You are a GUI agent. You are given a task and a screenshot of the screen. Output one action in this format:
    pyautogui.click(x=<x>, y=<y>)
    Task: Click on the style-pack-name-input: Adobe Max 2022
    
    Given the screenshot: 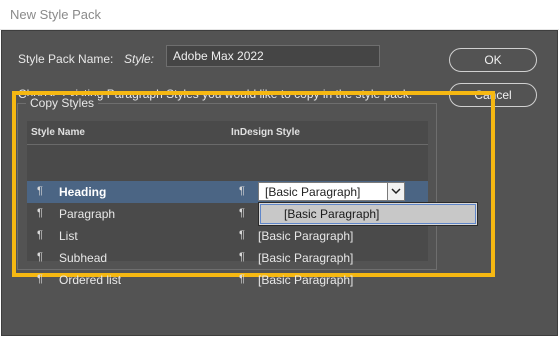 What is the action you would take?
    pyautogui.click(x=273, y=56)
    